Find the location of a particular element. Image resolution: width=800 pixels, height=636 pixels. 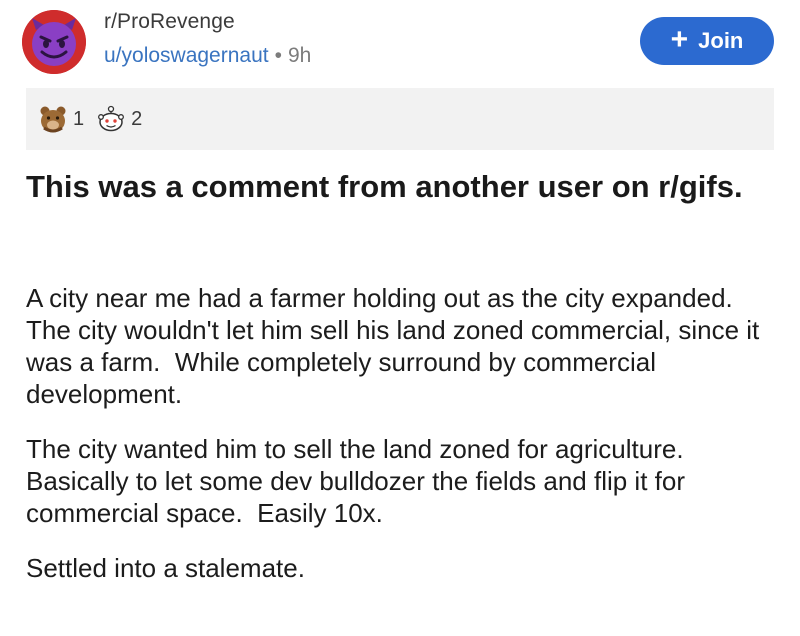

devil-smiley-icon is located at coordinates (54, 42).